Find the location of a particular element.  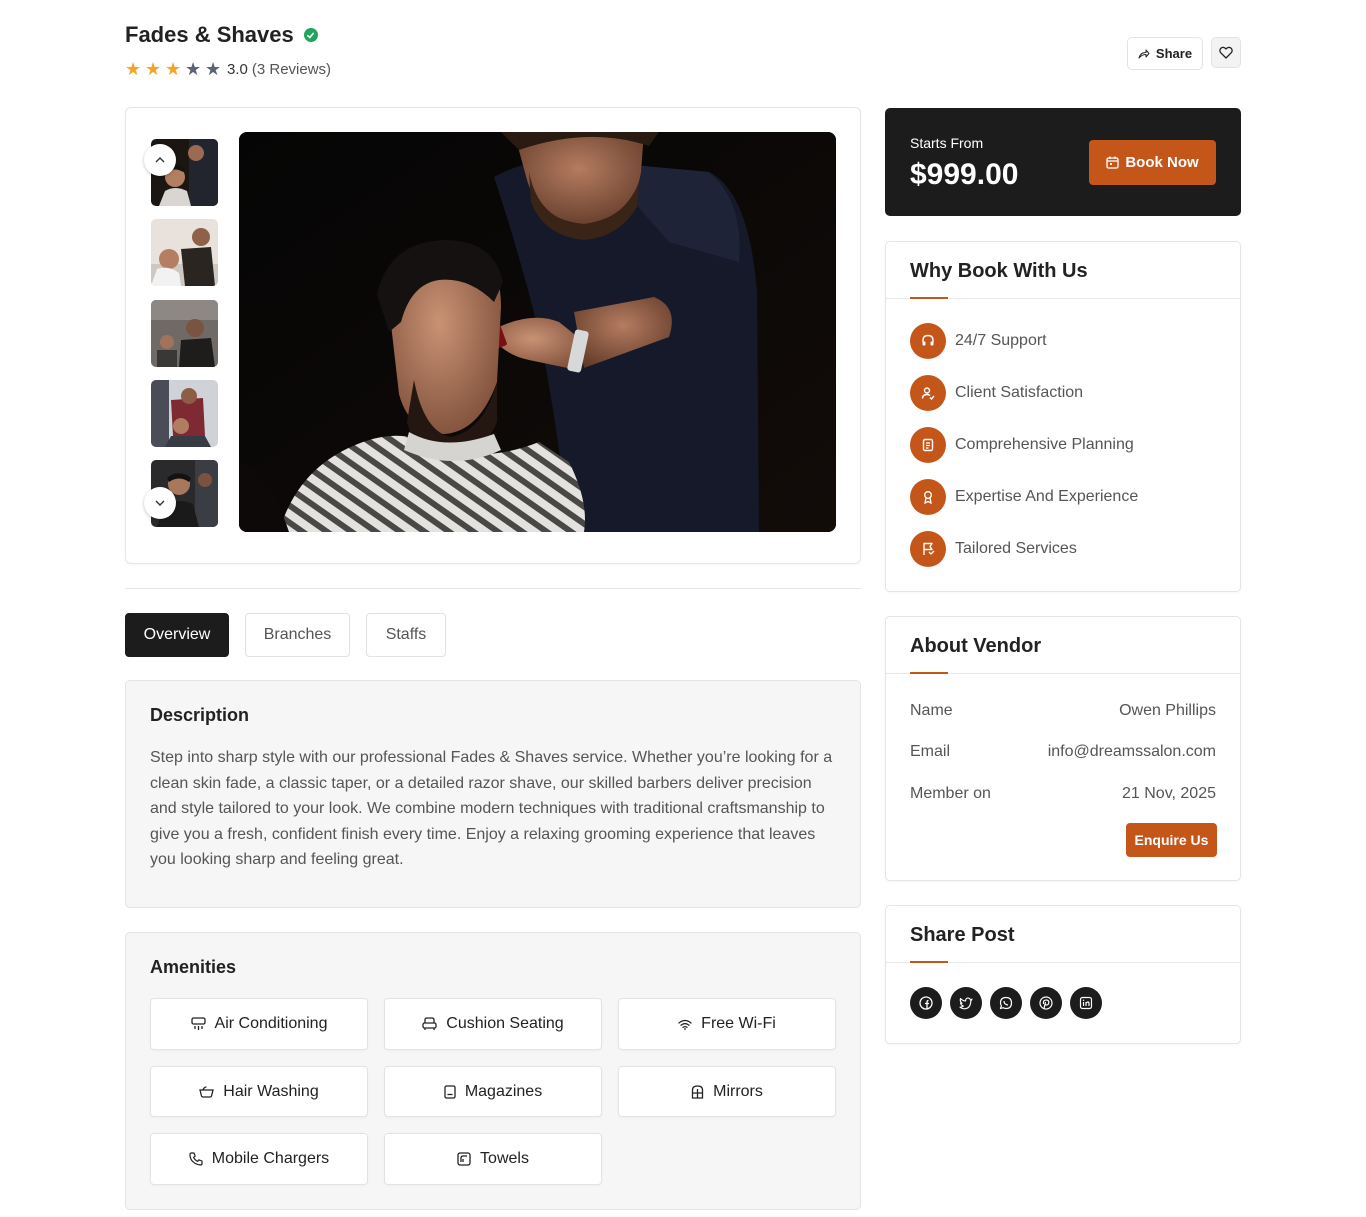

tab-label: Branches is located at coordinates (297, 634).